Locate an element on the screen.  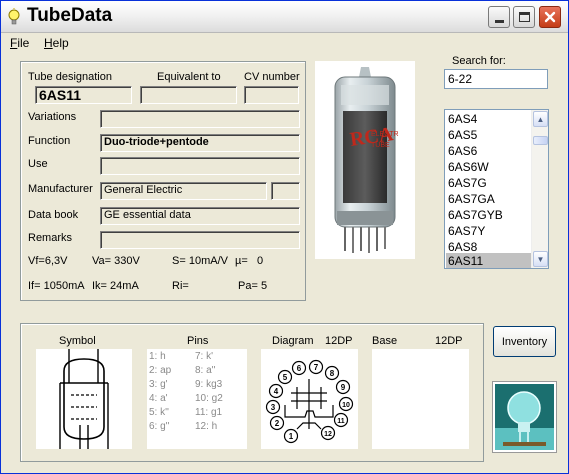
use-field is located at coordinates (200, 166).